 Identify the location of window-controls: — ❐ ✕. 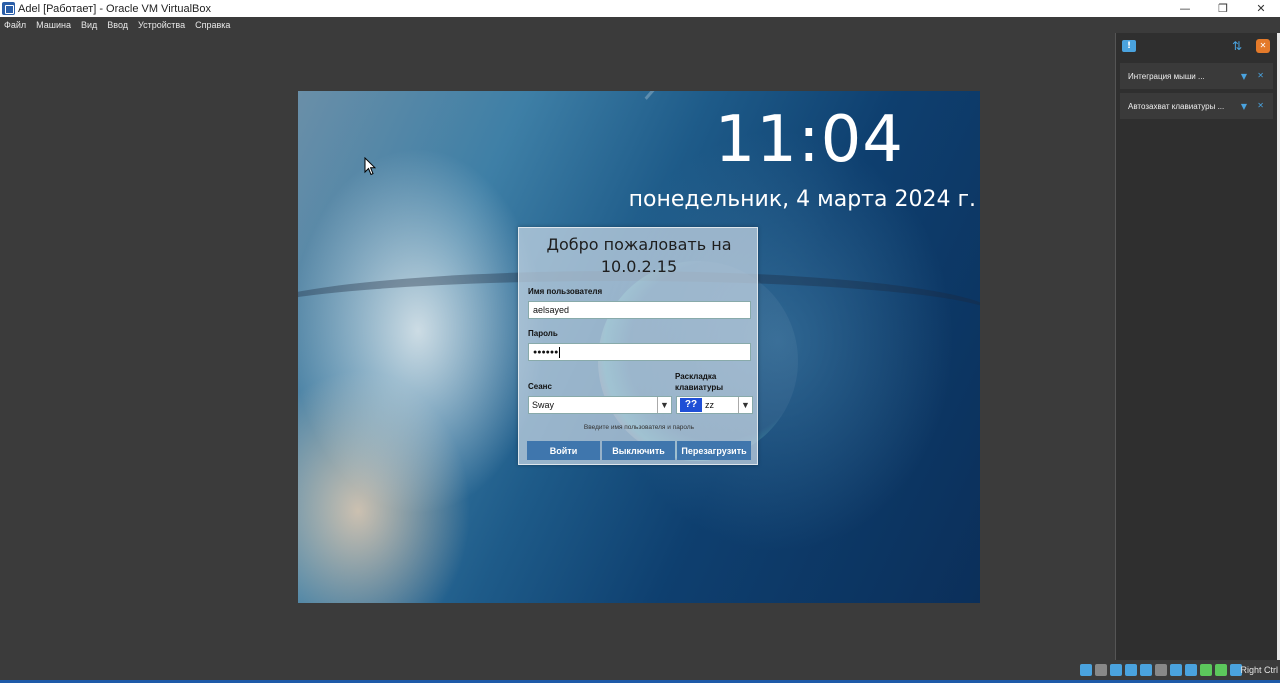
(1223, 8).